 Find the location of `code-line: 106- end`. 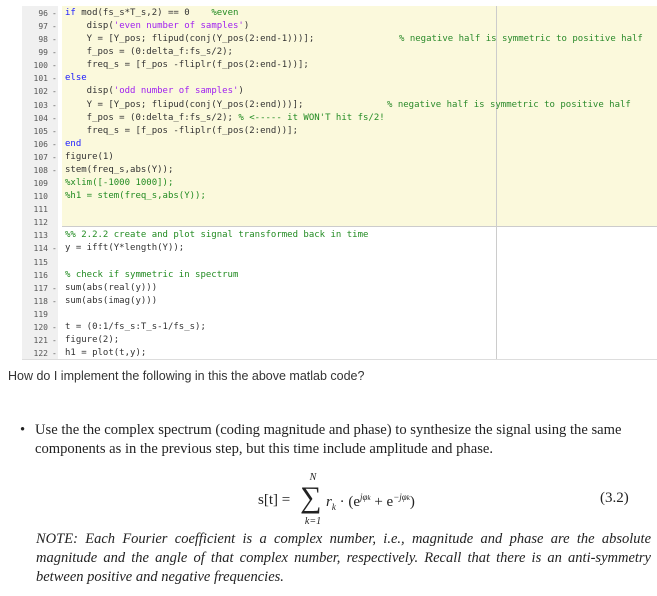

code-line: 106- end is located at coordinates (339, 144).